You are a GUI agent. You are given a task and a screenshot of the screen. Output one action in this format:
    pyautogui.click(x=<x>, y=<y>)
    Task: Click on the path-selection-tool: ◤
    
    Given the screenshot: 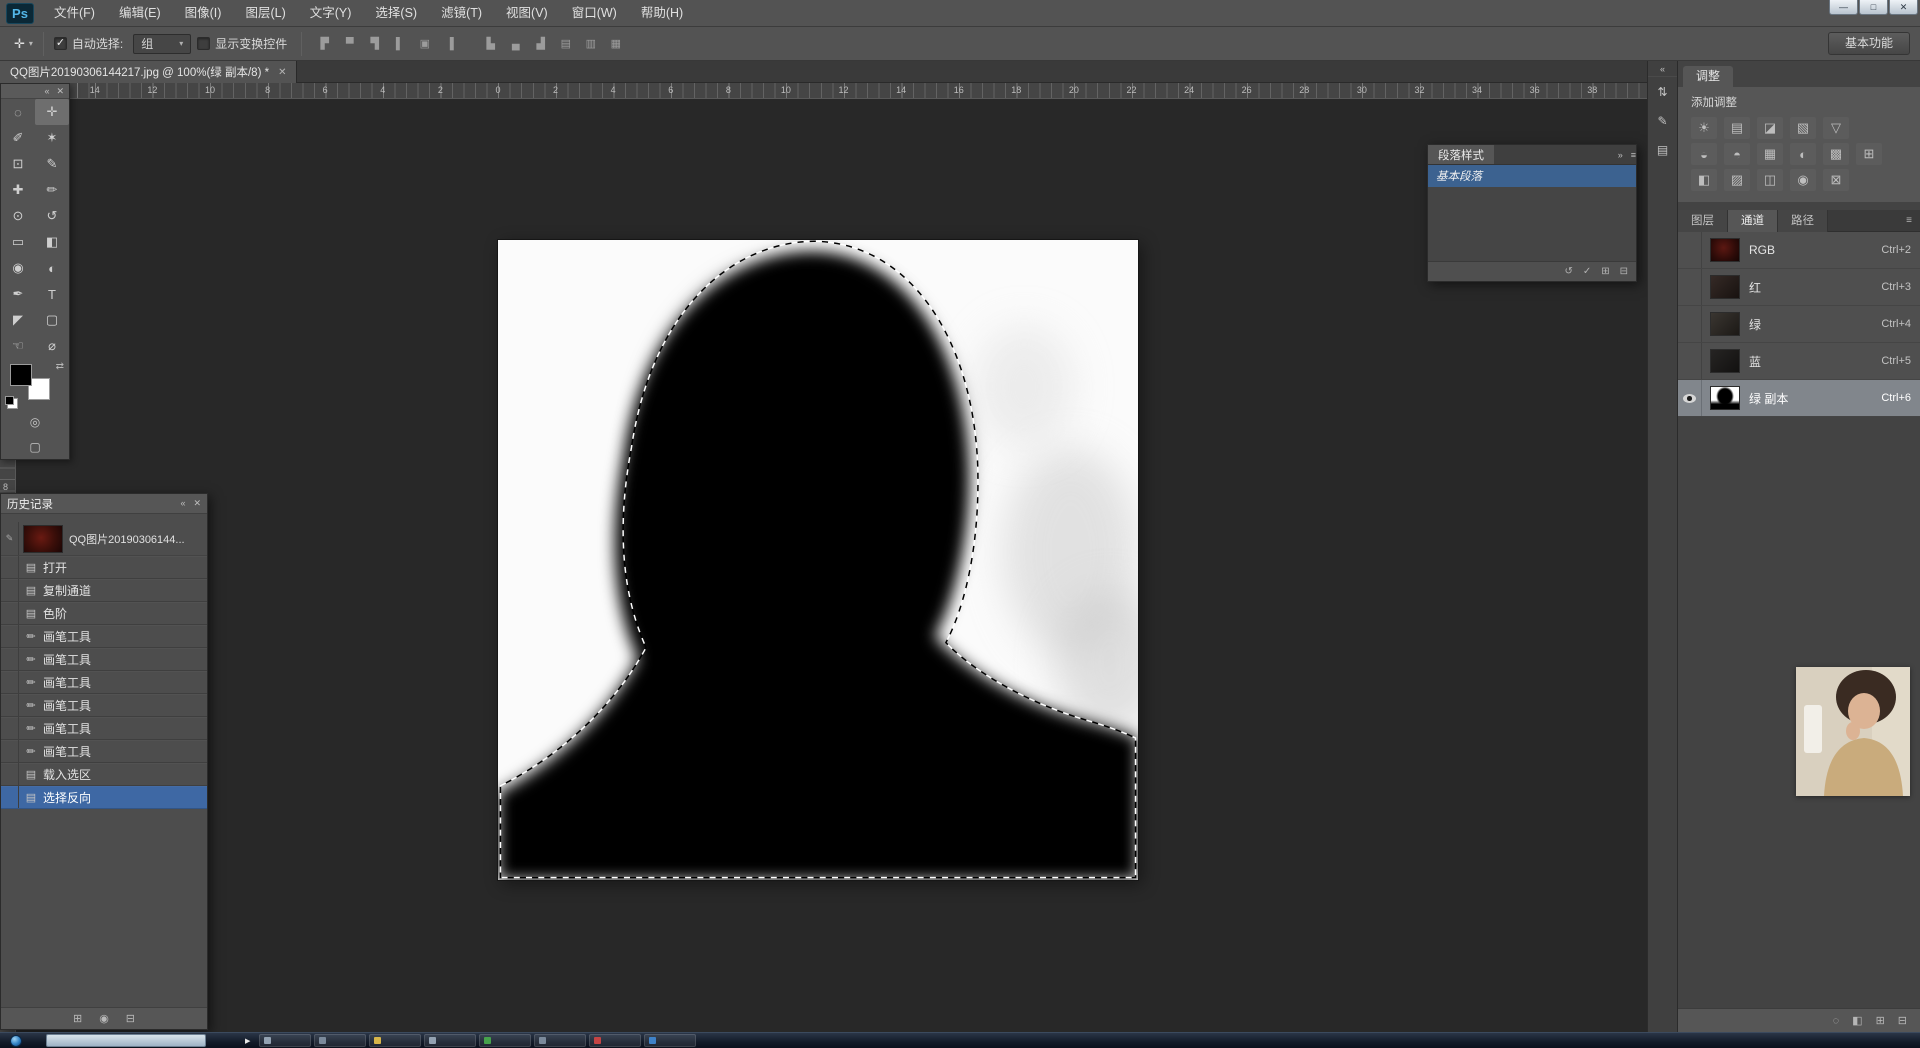 What is the action you would take?
    pyautogui.click(x=18, y=320)
    